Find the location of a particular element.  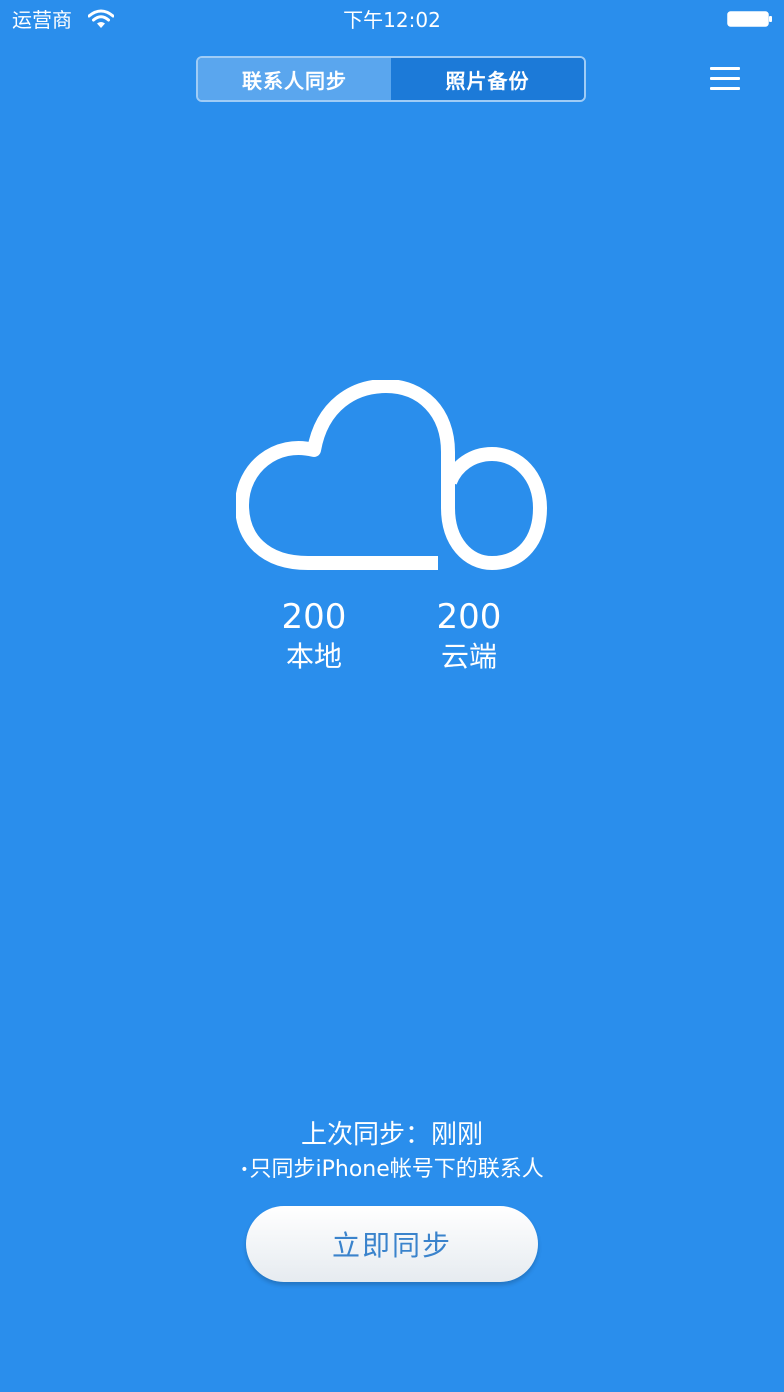

cloud-count: 200 is located at coordinates (469, 617).